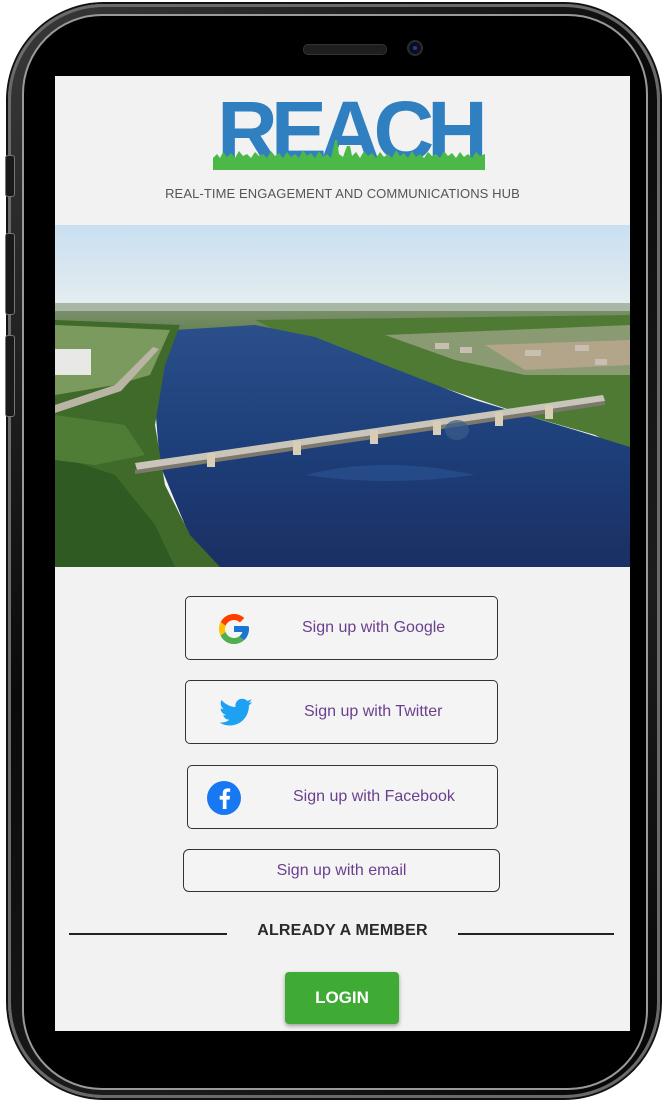 Image resolution: width=669 pixels, height=1104 pixels. Describe the element at coordinates (341, 870) in the screenshot. I see `email-signup-button: Sign up with email` at that location.